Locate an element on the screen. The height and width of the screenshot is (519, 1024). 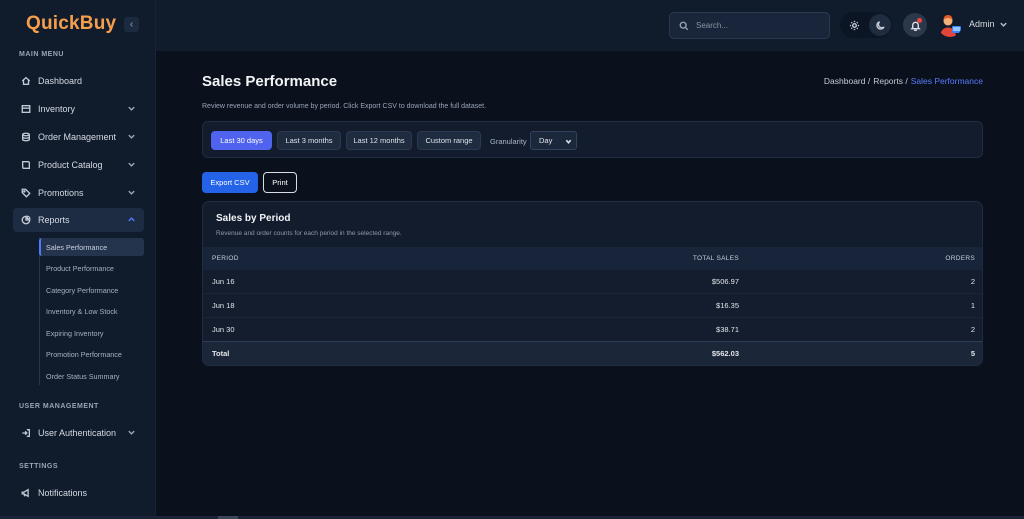
notifications-button is located at coordinates (915, 25).